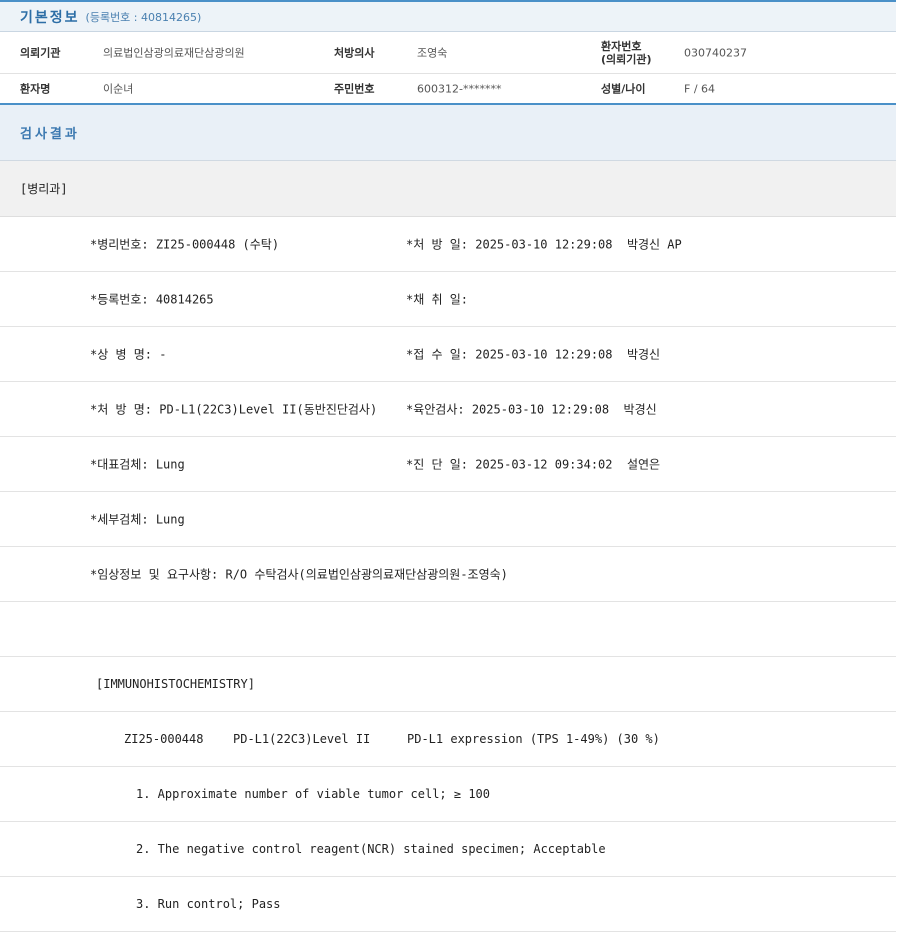 This screenshot has width=900, height=934. I want to click on ssn-value: 600312-*******, so click(459, 88).